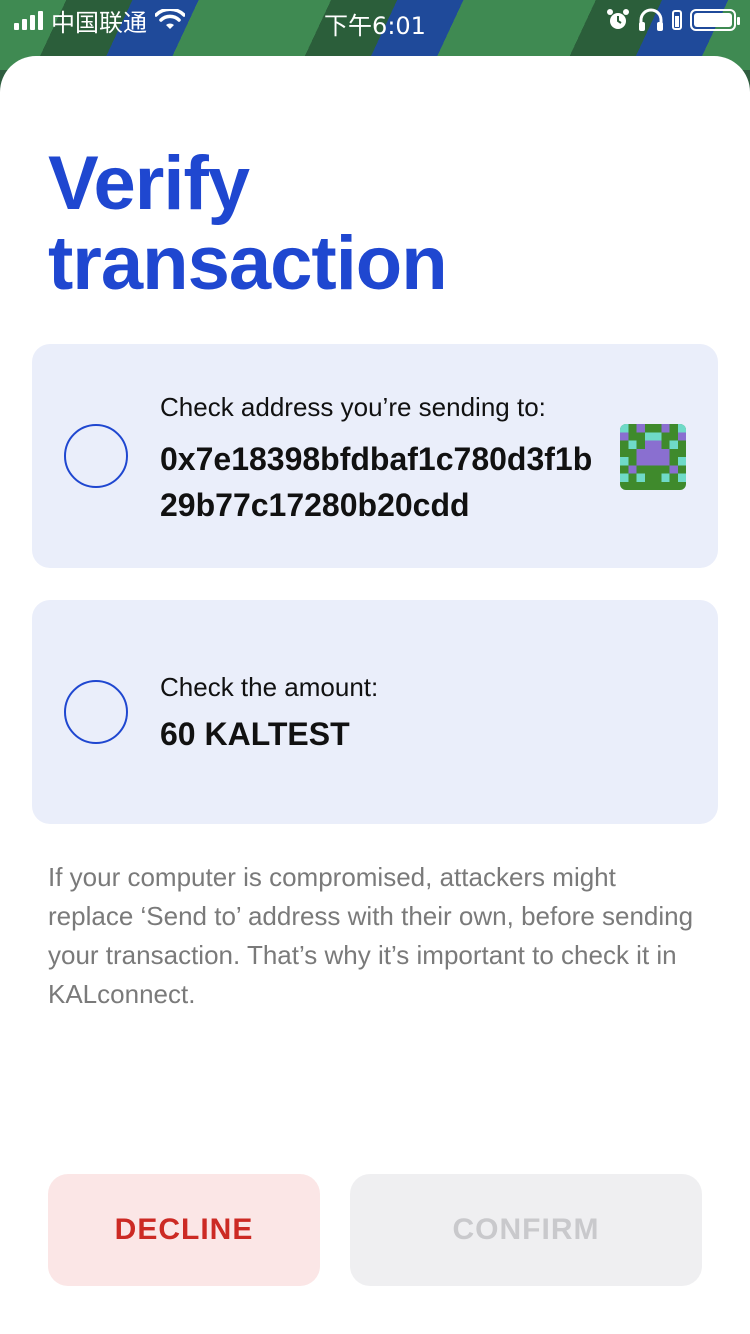 Image resolution: width=750 pixels, height=1334 pixels. What do you see at coordinates (353, 407) in the screenshot?
I see `address-check-label: Check address you’re sending to:` at bounding box center [353, 407].